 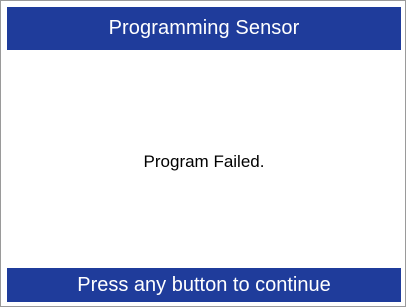 I want to click on continue-prompt: Press any button to continue, so click(x=204, y=284).